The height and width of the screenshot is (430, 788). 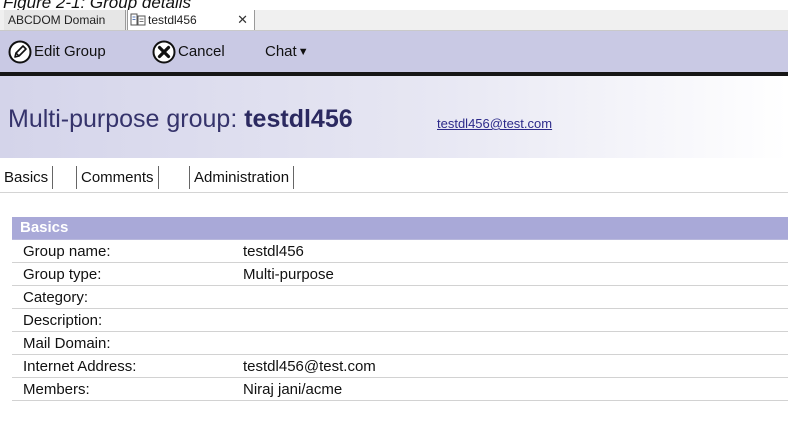 I want to click on page-title-prefix: Multi-purpose group:, so click(x=126, y=119).